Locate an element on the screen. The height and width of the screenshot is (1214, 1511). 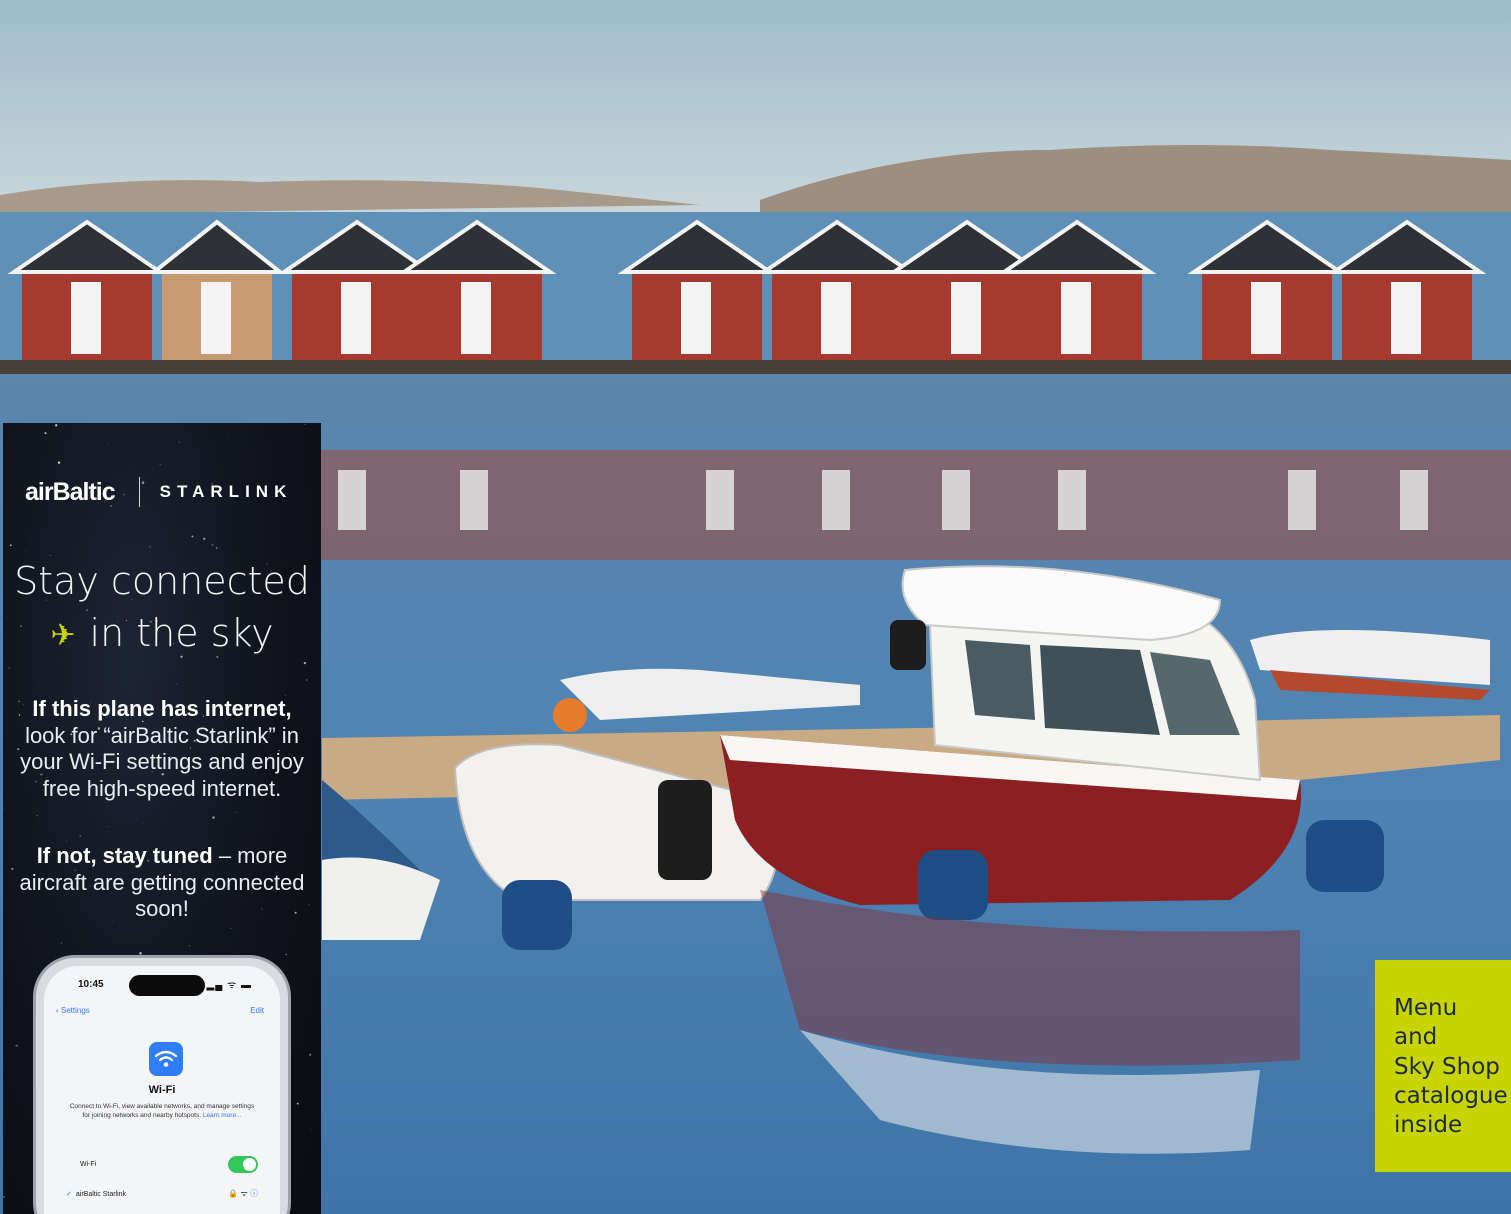
status-icons: ▂▄ ᯤ ▬ is located at coordinates (229, 985).